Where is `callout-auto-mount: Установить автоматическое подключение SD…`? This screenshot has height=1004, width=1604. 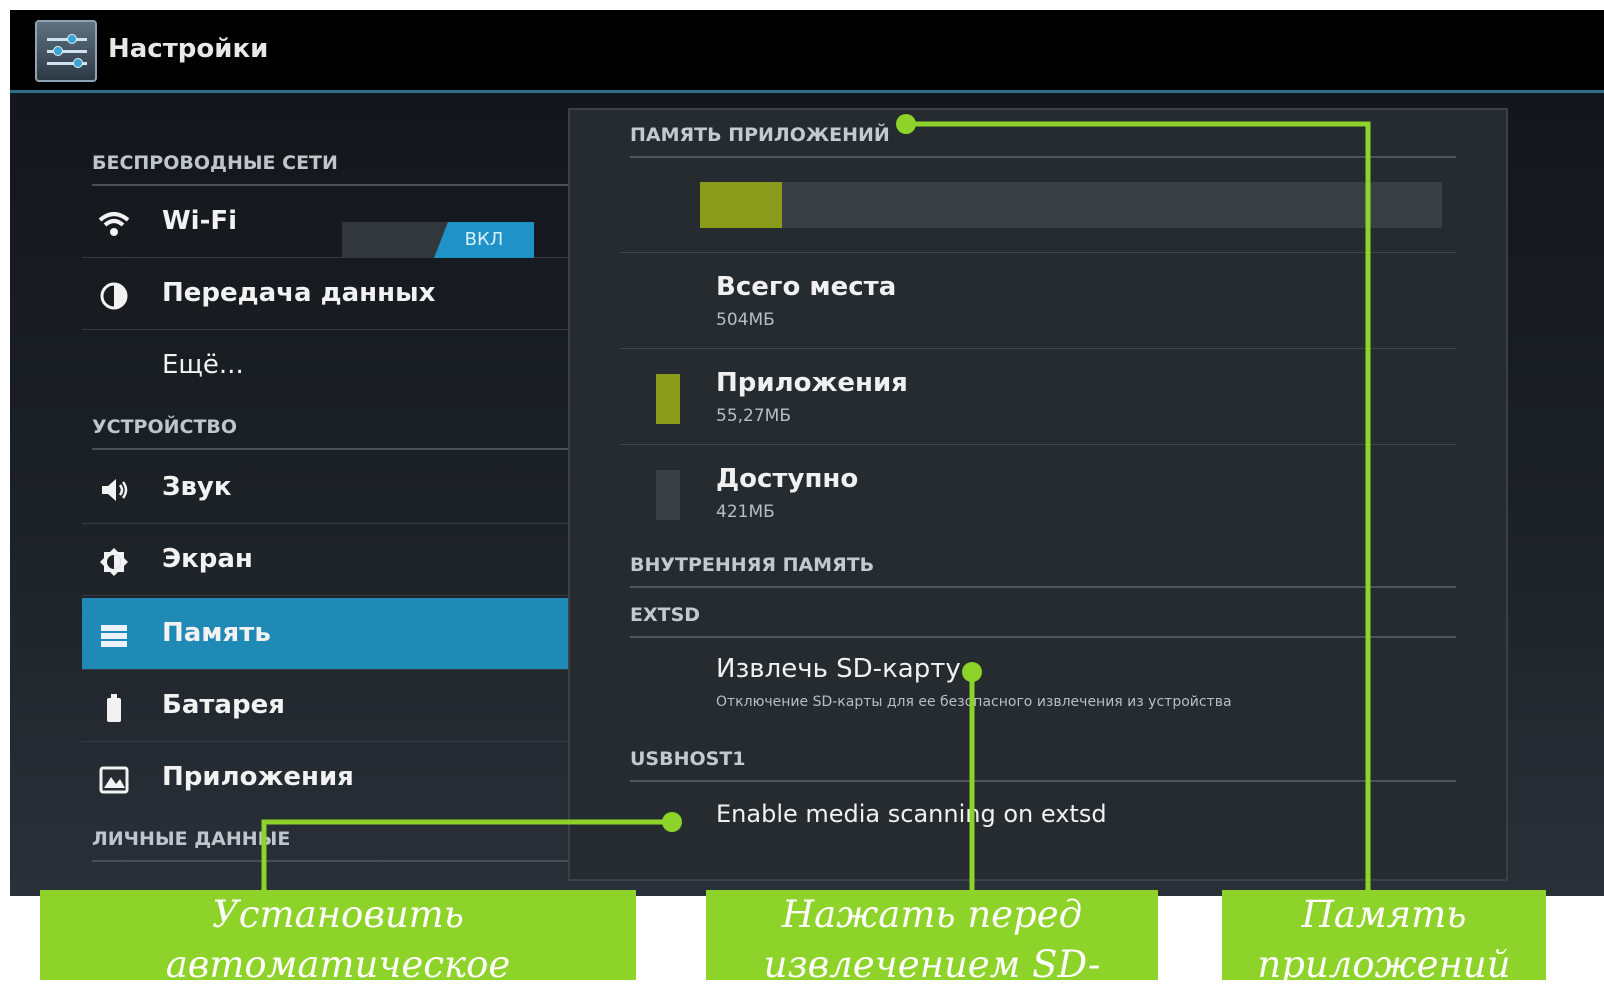 callout-auto-mount: Установить автоматическое подключение SD… is located at coordinates (338, 935).